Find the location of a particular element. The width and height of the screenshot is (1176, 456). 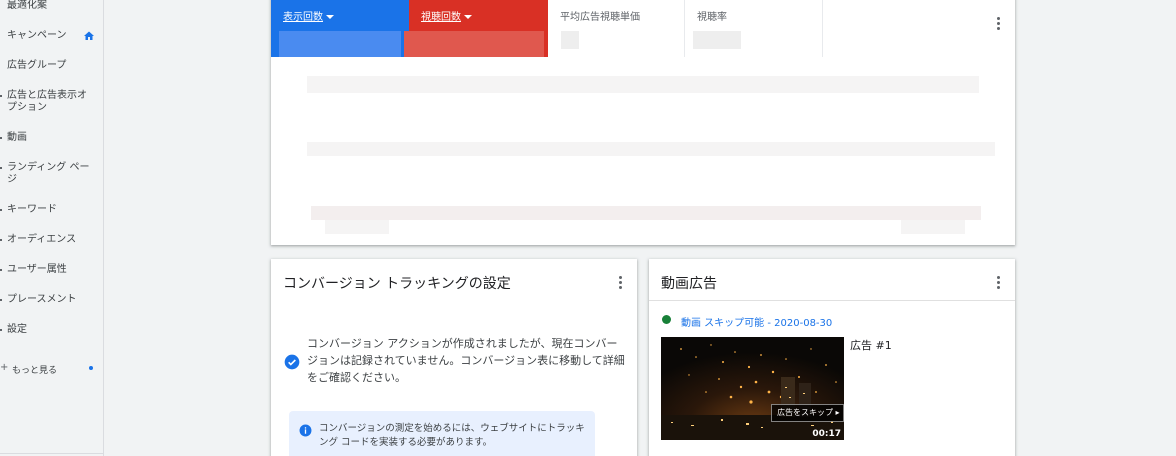

sidebar-more-button: + もっと見る is located at coordinates (51, 369).